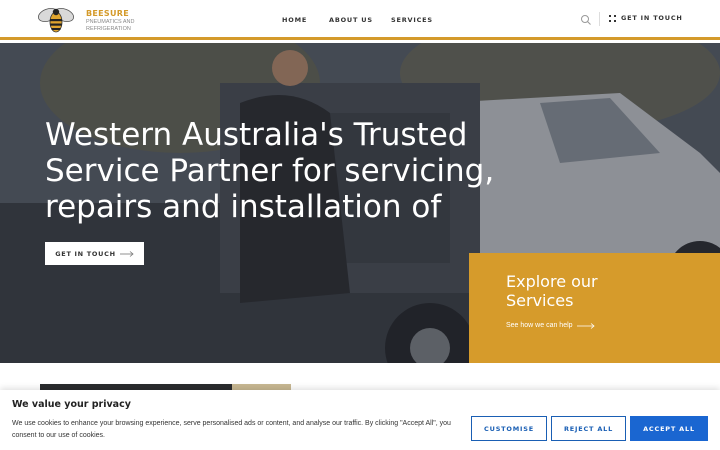  What do you see at coordinates (588, 428) in the screenshot?
I see `reject-all-button: REJECT ALL` at bounding box center [588, 428].